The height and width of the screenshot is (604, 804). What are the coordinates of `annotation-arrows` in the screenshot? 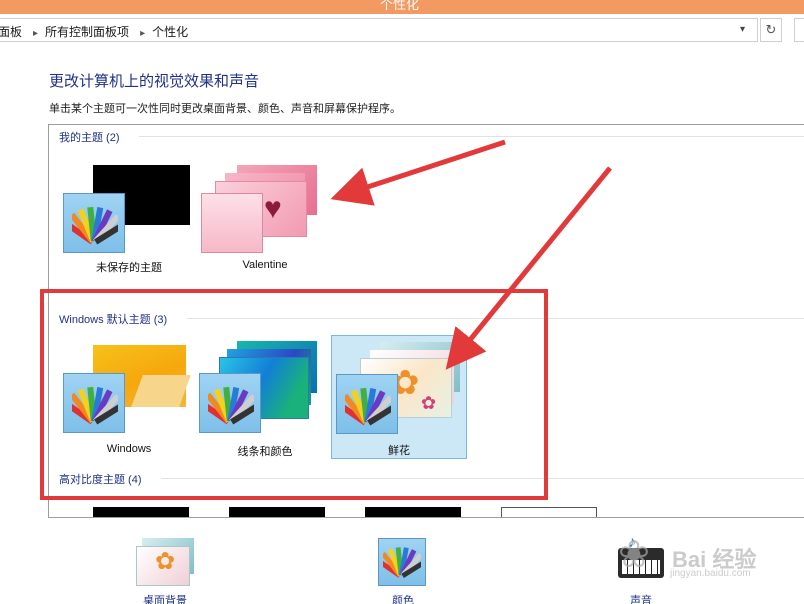 It's located at (471, 254).